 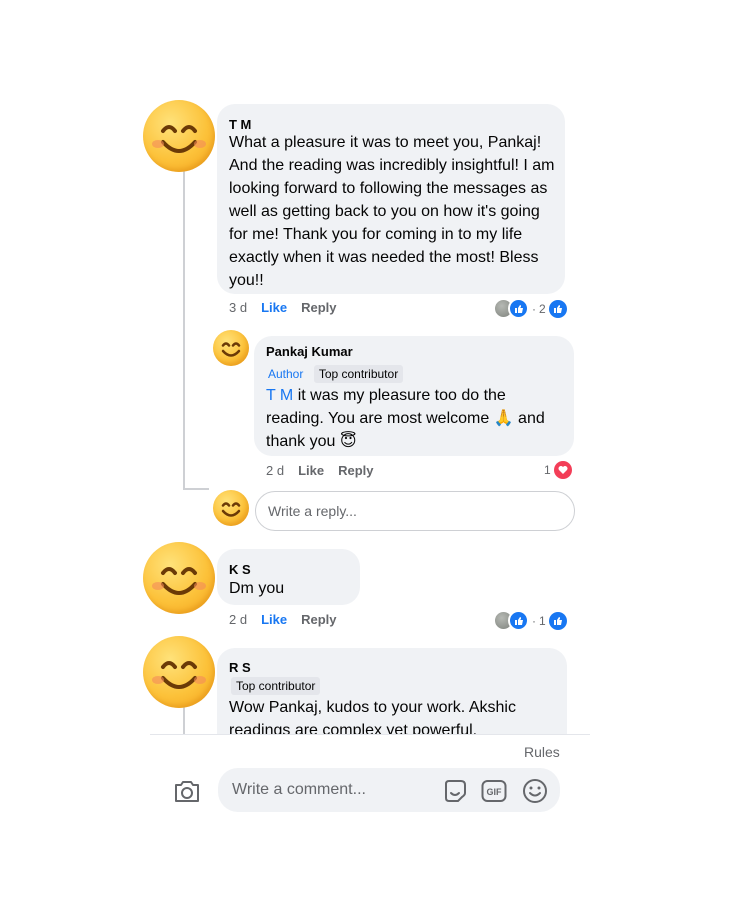 What do you see at coordinates (530, 620) in the screenshot?
I see `reaction-summary: · 1` at bounding box center [530, 620].